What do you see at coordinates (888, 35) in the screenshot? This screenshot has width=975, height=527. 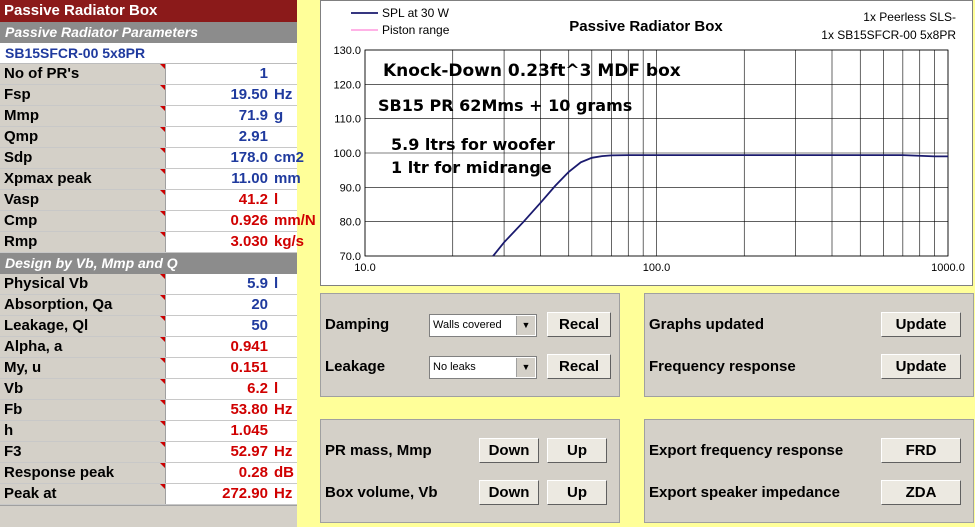 I see `chart-subtitle: 1x SB15SFCR-00 5x8PR` at bounding box center [888, 35].